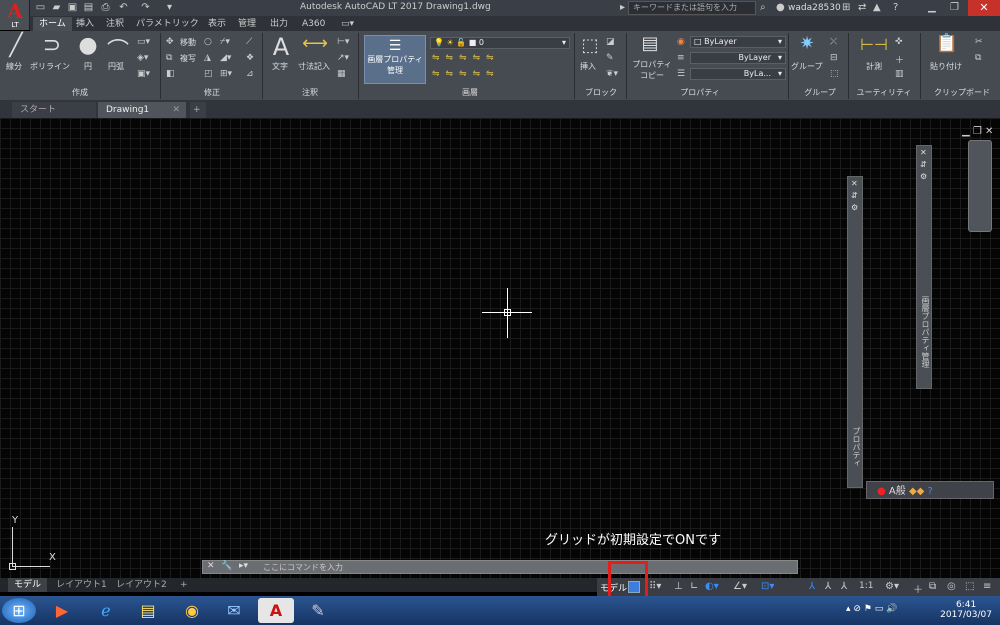 This screenshot has width=1000, height=625. What do you see at coordinates (980, 186) in the screenshot?
I see `navigation-bar` at bounding box center [980, 186].